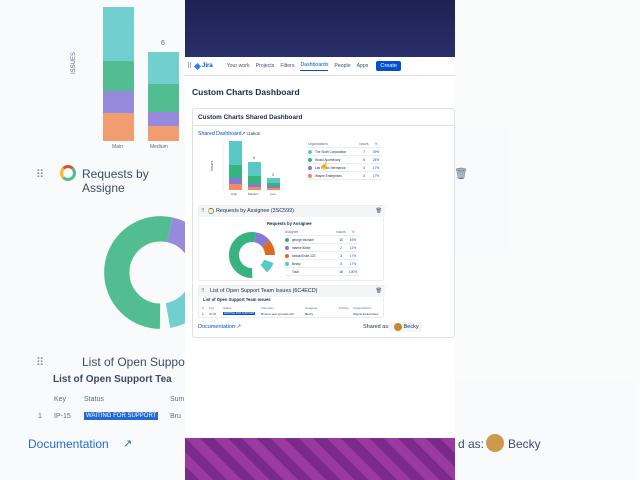 The height and width of the screenshot is (480, 640). Describe the element at coordinates (304, 255) in the screenshot. I see `legend-name: tobias.fünke.123` at that location.